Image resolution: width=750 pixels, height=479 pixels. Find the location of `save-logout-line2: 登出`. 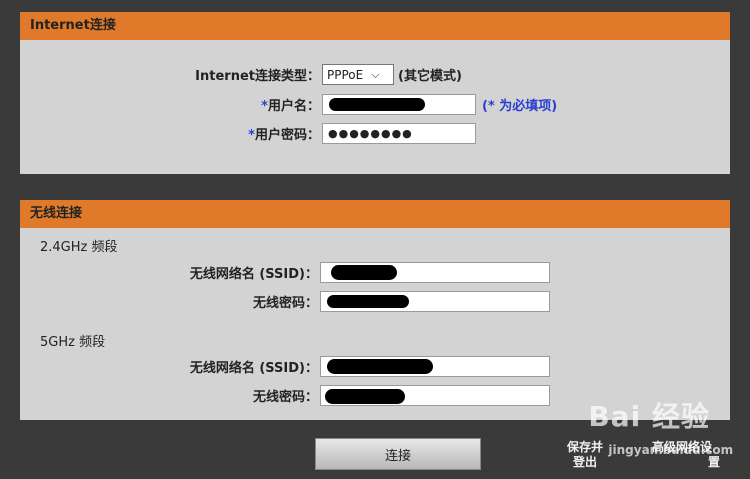

save-logout-line2: 登出 is located at coordinates (584, 462).